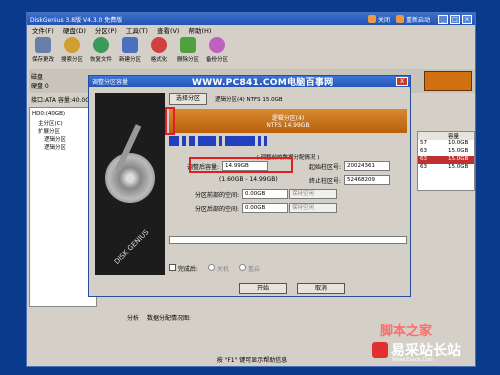 The height and width of the screenshot is (375, 500). What do you see at coordinates (133, 318) in the screenshot?
I see `tab-analyze: 分析` at bounding box center [133, 318].